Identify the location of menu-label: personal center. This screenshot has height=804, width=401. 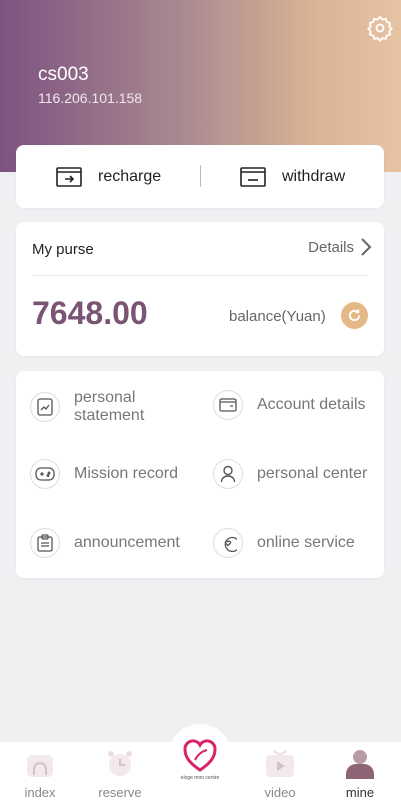
(312, 473).